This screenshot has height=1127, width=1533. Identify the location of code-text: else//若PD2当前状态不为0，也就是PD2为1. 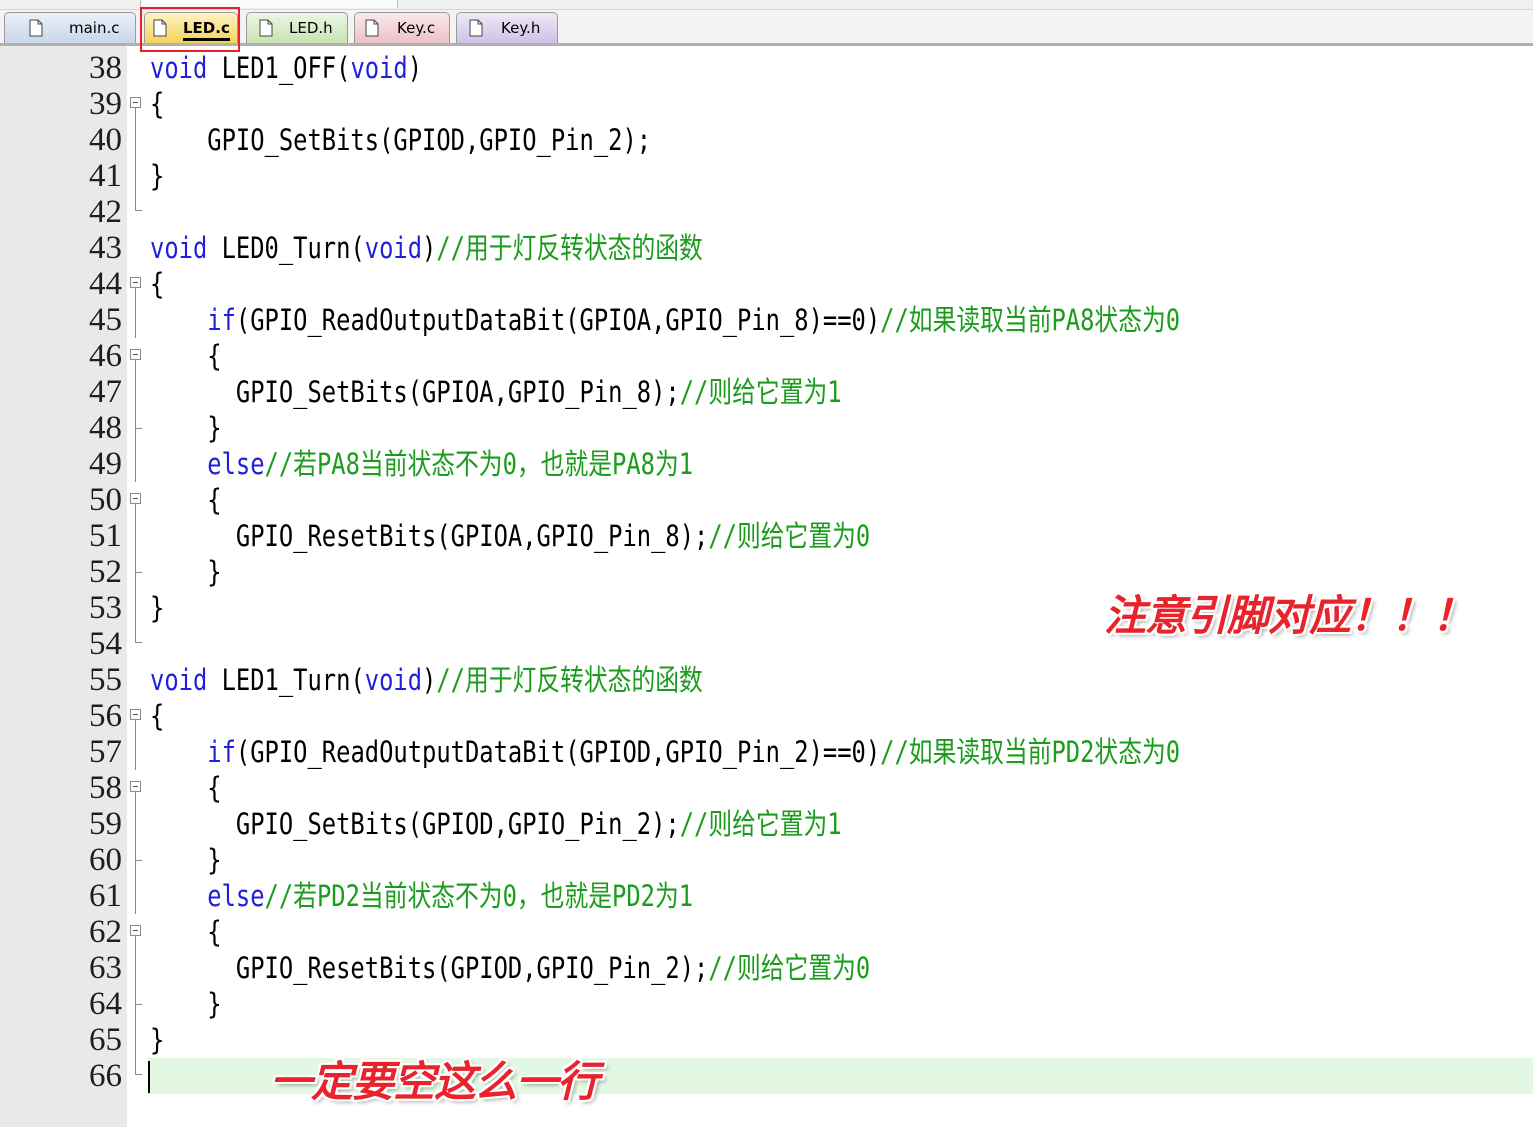
(421, 896).